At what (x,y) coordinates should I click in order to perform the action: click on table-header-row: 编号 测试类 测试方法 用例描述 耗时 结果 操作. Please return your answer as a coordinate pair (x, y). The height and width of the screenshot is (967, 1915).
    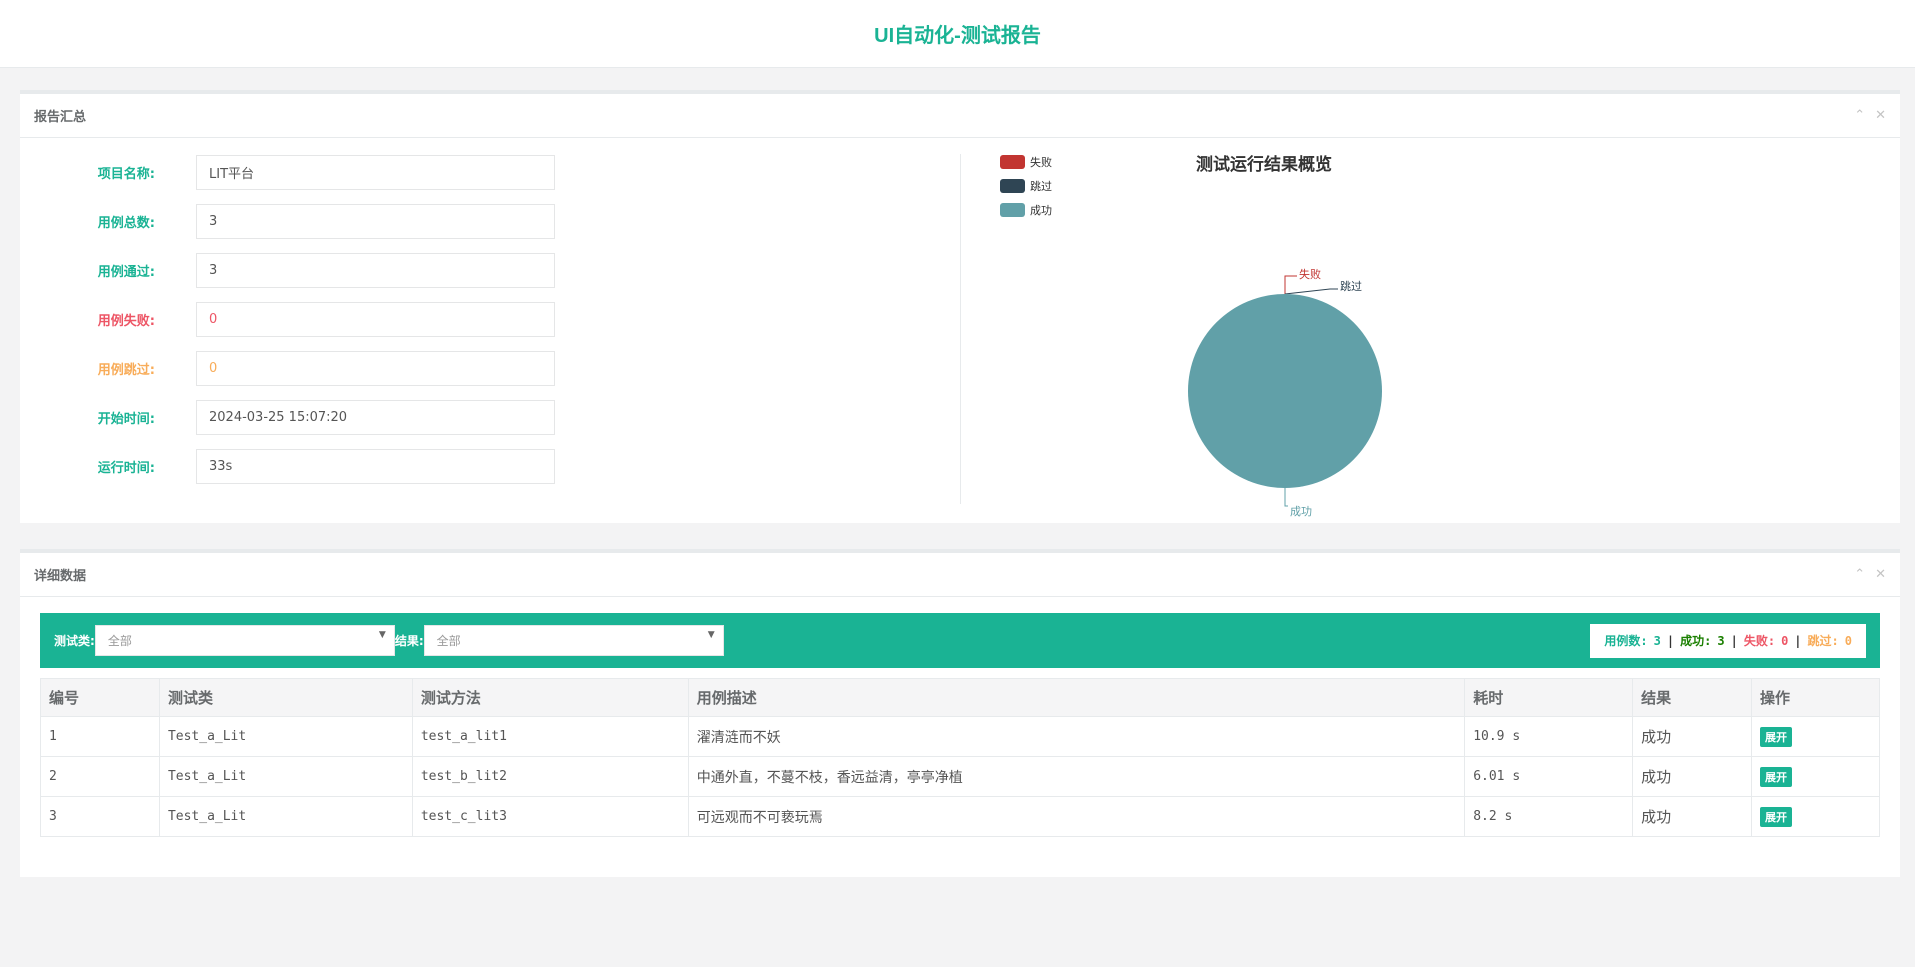
    Looking at the image, I should click on (960, 697).